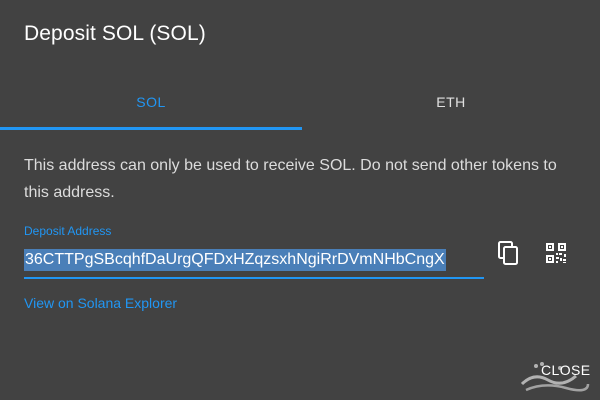 This screenshot has width=600, height=400. I want to click on tab-eth: ETH, so click(451, 102).